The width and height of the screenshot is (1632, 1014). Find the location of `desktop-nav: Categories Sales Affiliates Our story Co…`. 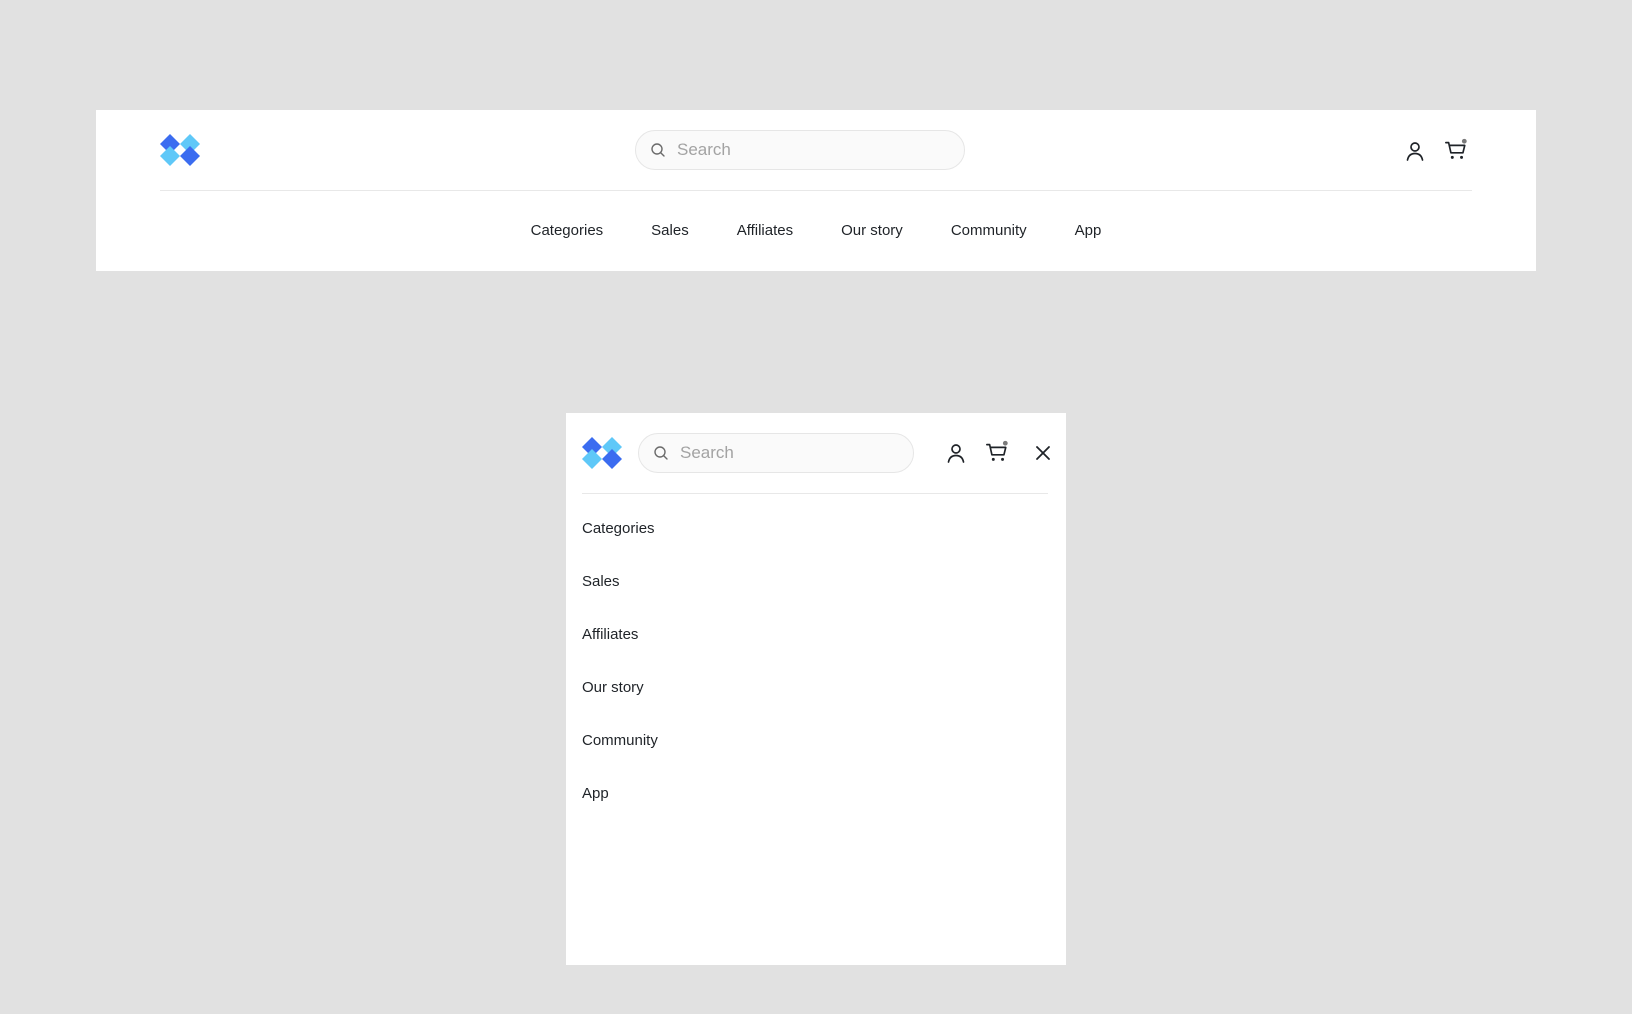

desktop-nav: Categories Sales Affiliates Our story Co… is located at coordinates (816, 231).